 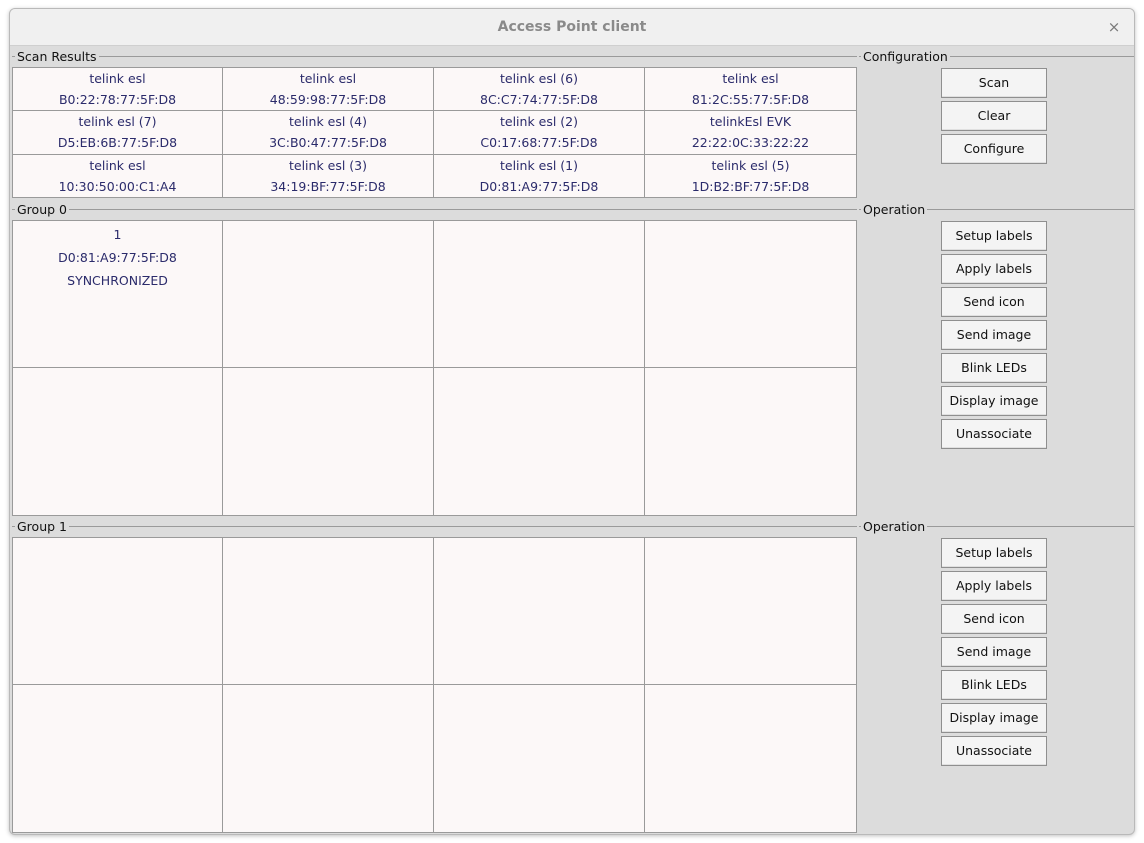 What do you see at coordinates (750, 121) in the screenshot?
I see `device-name: telinkEsl EVK` at bounding box center [750, 121].